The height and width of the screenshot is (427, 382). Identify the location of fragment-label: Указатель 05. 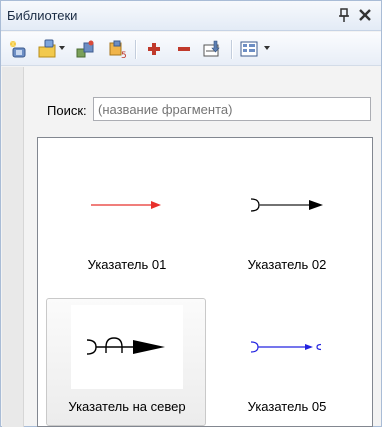
(287, 406).